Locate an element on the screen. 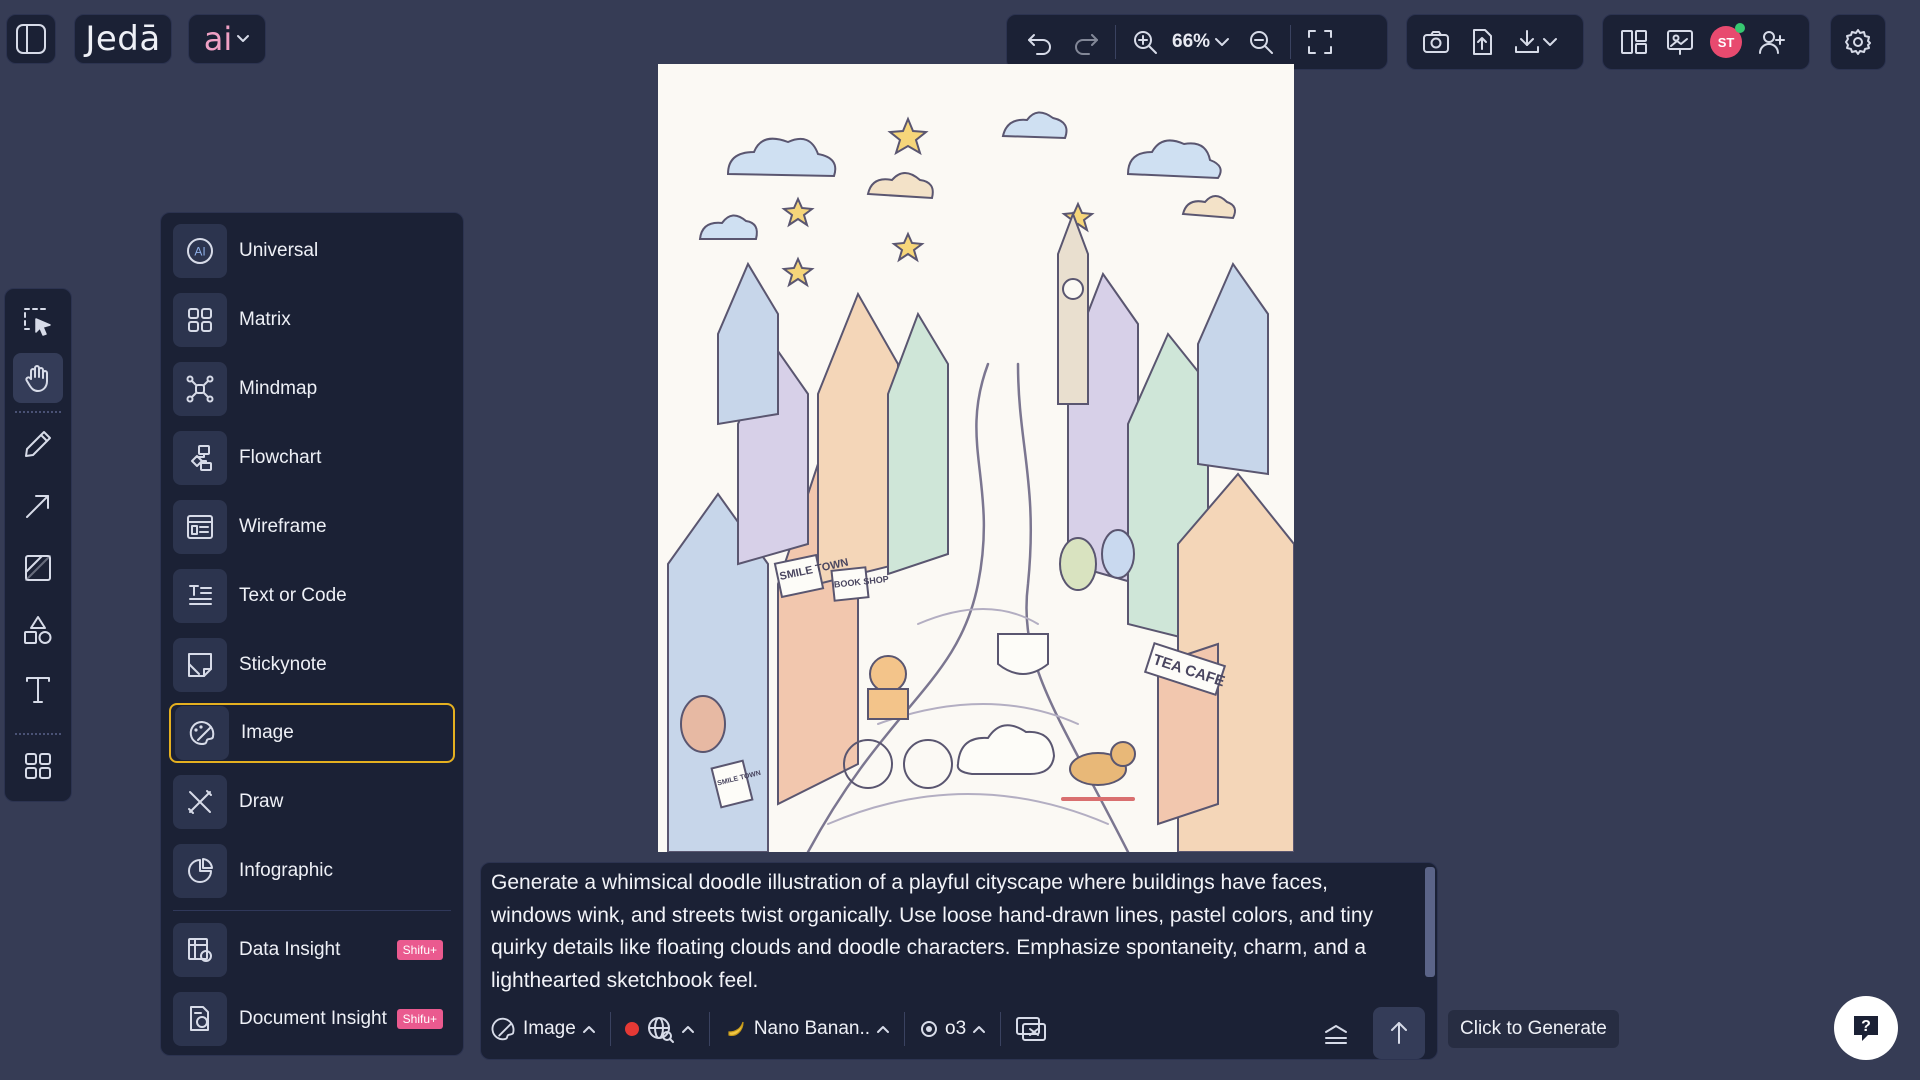  help-button: ? is located at coordinates (1866, 1028).